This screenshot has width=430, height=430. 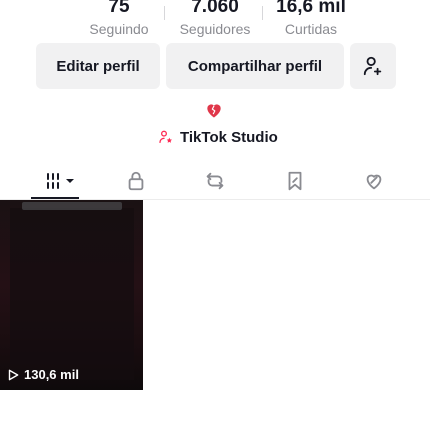 I want to click on tab-liked, so click(x=374, y=181).